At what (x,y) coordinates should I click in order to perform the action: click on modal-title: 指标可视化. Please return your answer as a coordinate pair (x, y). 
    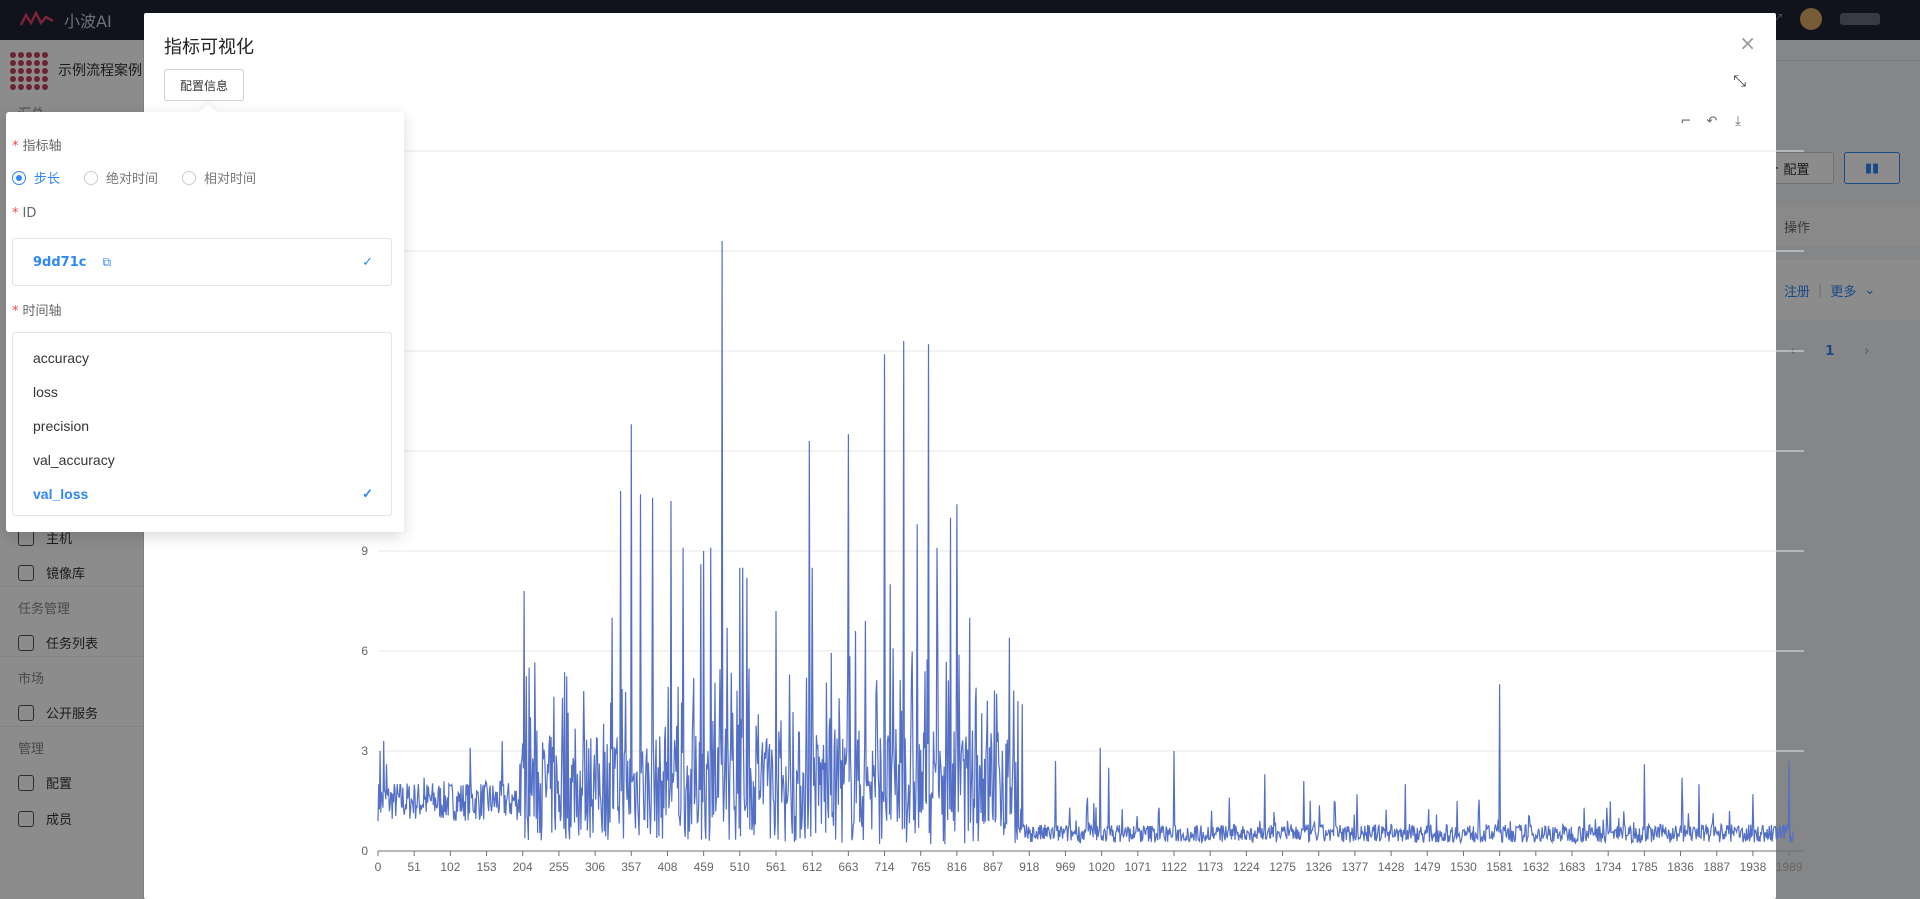
    Looking at the image, I should click on (209, 47).